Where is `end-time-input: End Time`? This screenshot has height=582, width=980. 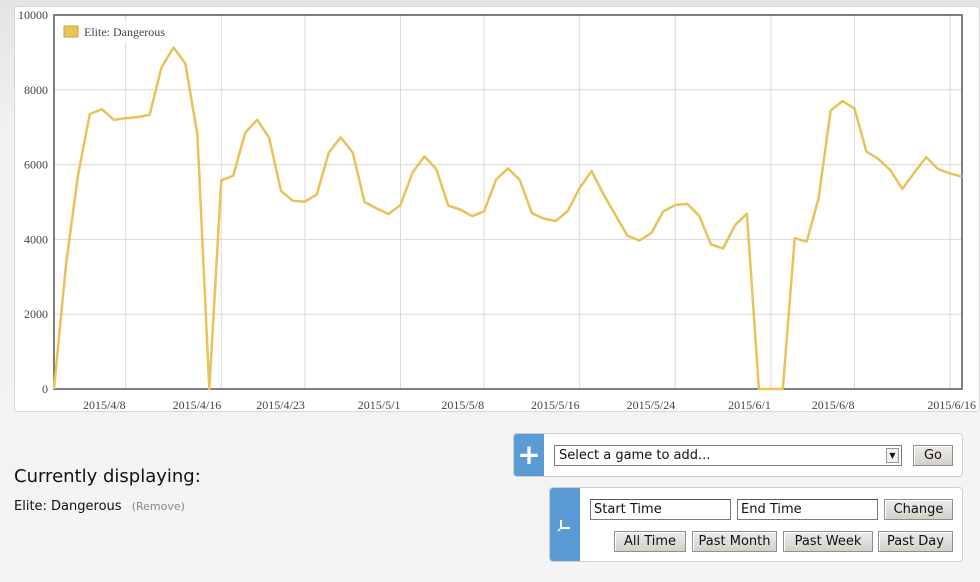 end-time-input: End Time is located at coordinates (807, 509).